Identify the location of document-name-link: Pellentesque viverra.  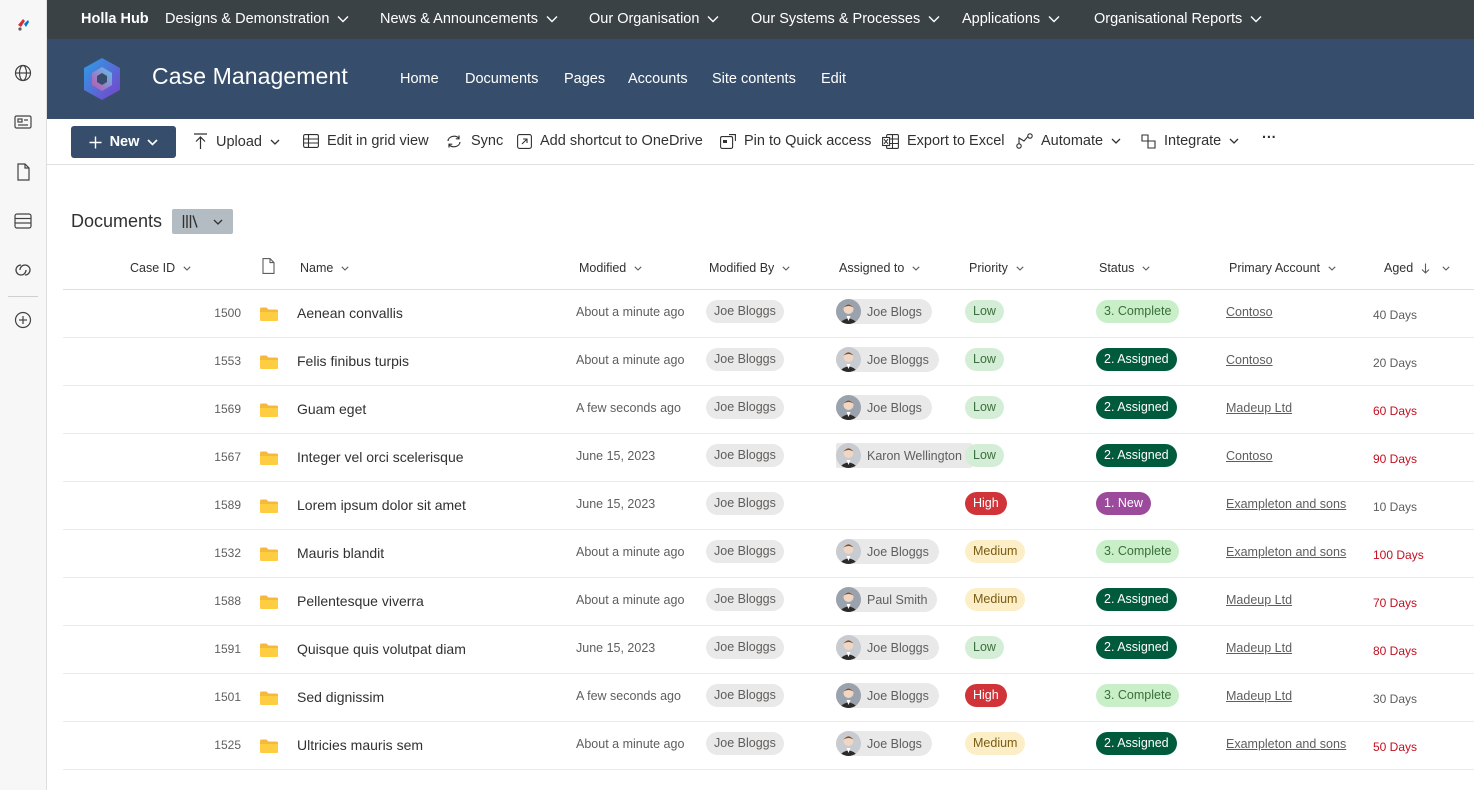
(360, 601).